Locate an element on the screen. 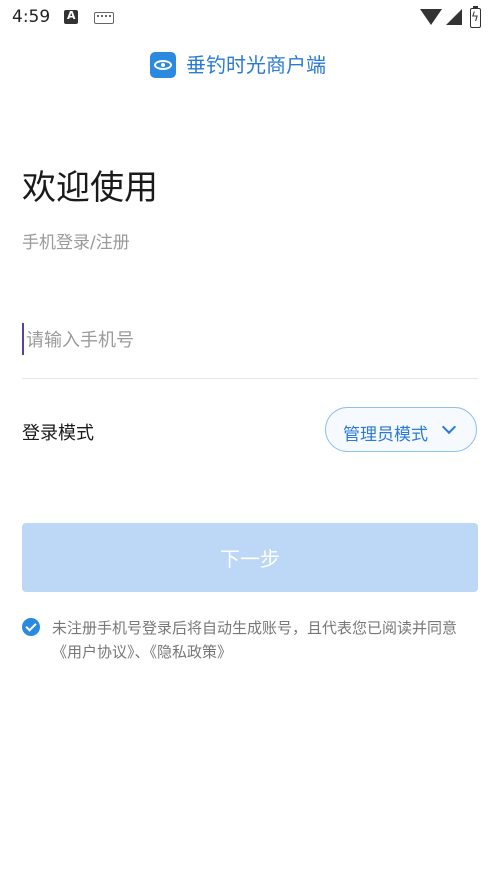 The height and width of the screenshot is (888, 500). app-name: 垂钓时光商户端 is located at coordinates (256, 65).